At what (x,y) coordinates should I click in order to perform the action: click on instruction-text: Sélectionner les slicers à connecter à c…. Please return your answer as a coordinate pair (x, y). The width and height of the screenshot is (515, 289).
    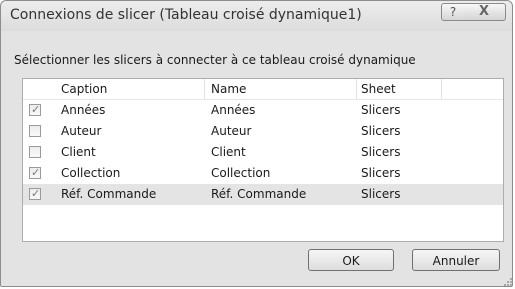
    Looking at the image, I should click on (215, 60).